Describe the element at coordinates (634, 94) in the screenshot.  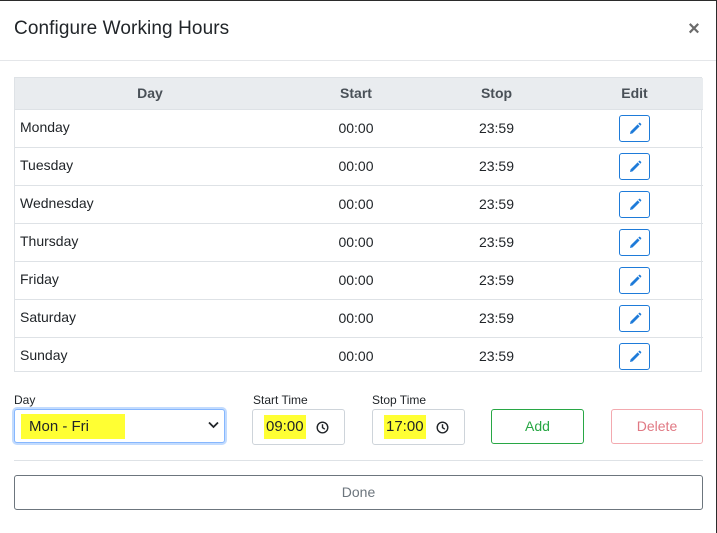
I see `column-header-edit: Edit` at that location.